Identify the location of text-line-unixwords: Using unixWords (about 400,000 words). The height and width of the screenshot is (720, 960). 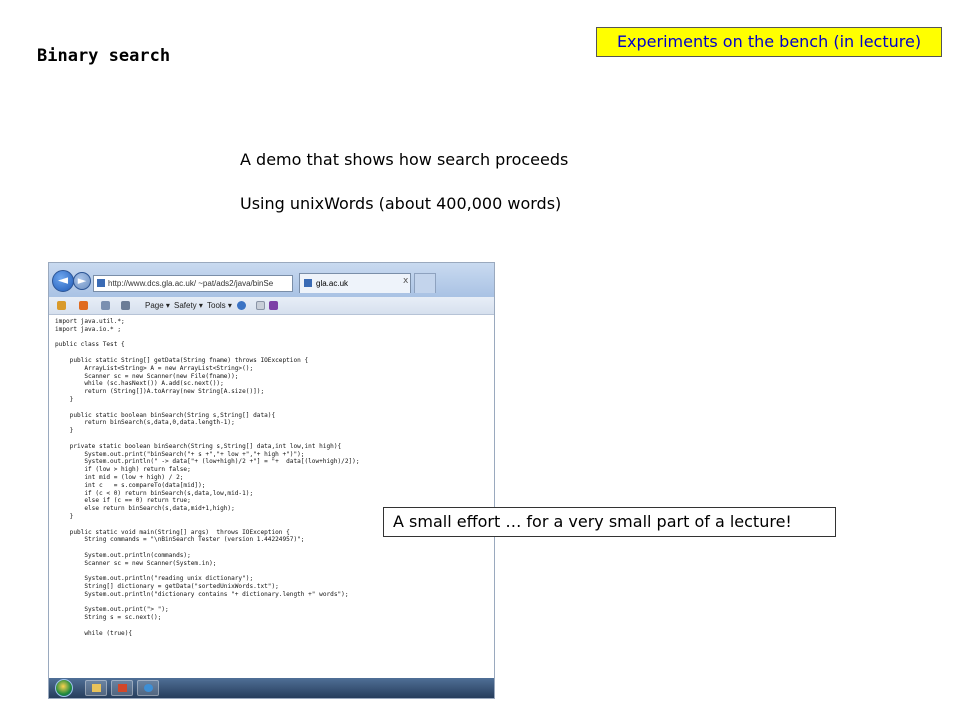
(401, 203).